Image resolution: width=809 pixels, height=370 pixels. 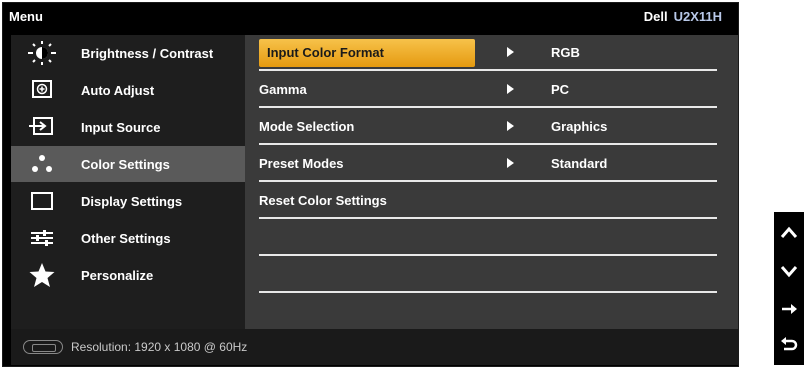 What do you see at coordinates (132, 201) in the screenshot?
I see `sidebar-item-label: Display Settings` at bounding box center [132, 201].